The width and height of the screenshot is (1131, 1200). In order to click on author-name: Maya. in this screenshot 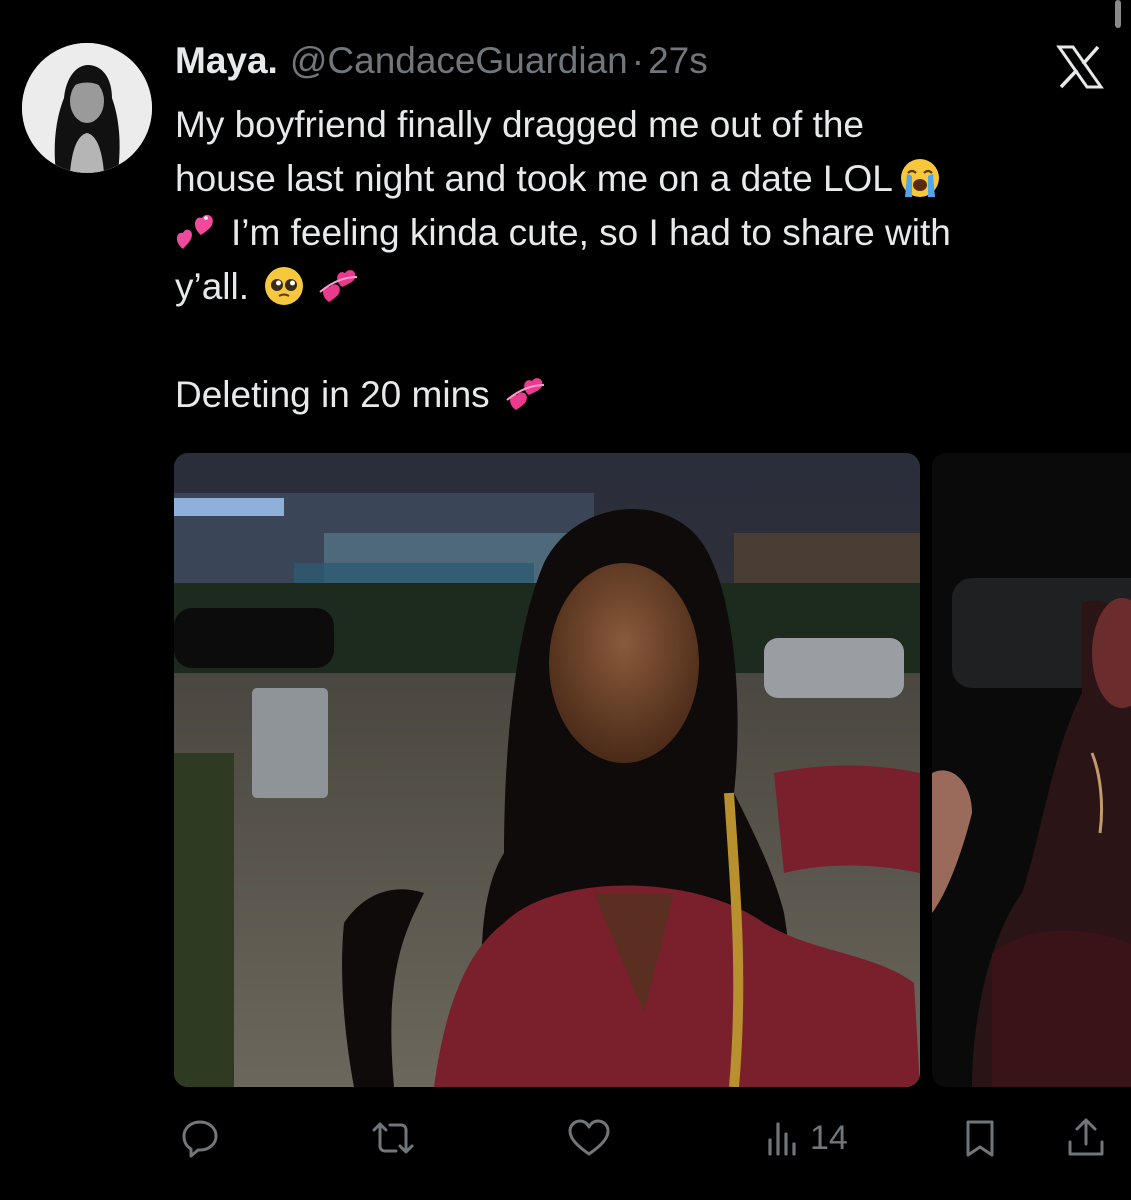, I will do `click(226, 61)`.